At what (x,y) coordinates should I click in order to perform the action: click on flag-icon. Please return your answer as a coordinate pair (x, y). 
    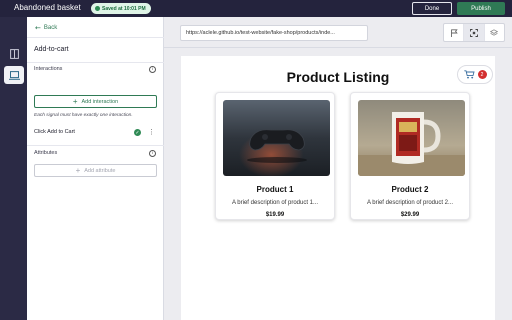
    Looking at the image, I should click on (454, 32).